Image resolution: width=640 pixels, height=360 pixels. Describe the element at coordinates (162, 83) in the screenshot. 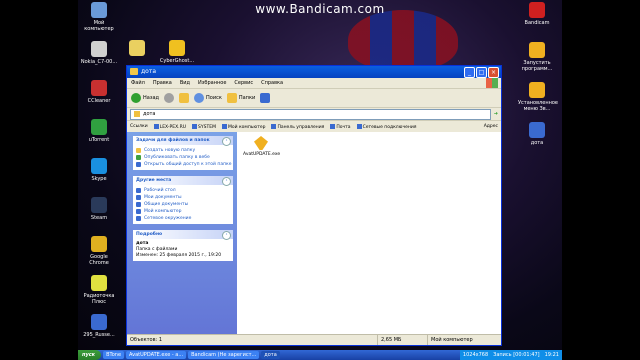

I see `menu-item: Правка` at that location.